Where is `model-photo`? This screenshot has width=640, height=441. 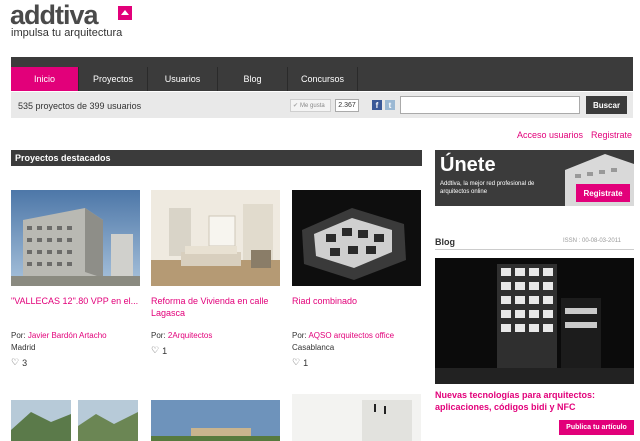
model-photo is located at coordinates (356, 238).